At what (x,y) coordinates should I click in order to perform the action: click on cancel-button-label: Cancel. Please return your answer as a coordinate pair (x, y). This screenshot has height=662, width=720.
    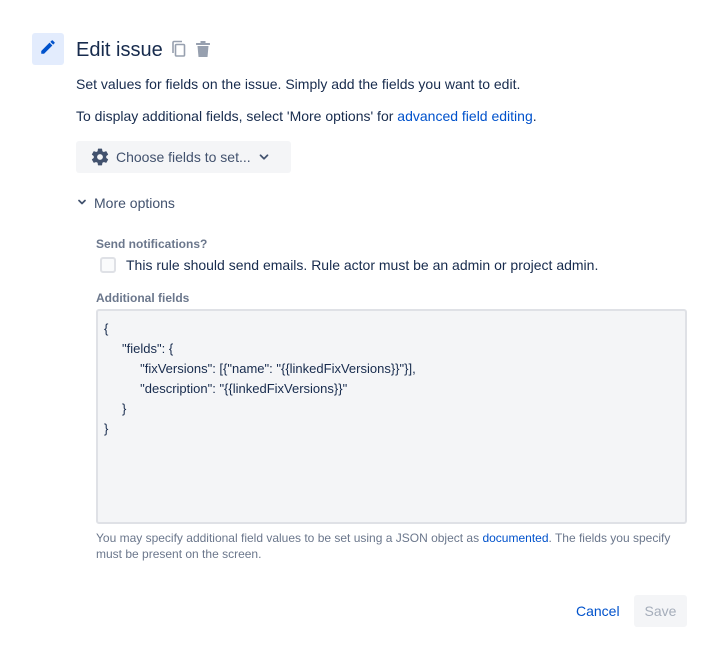
    Looking at the image, I should click on (598, 611).